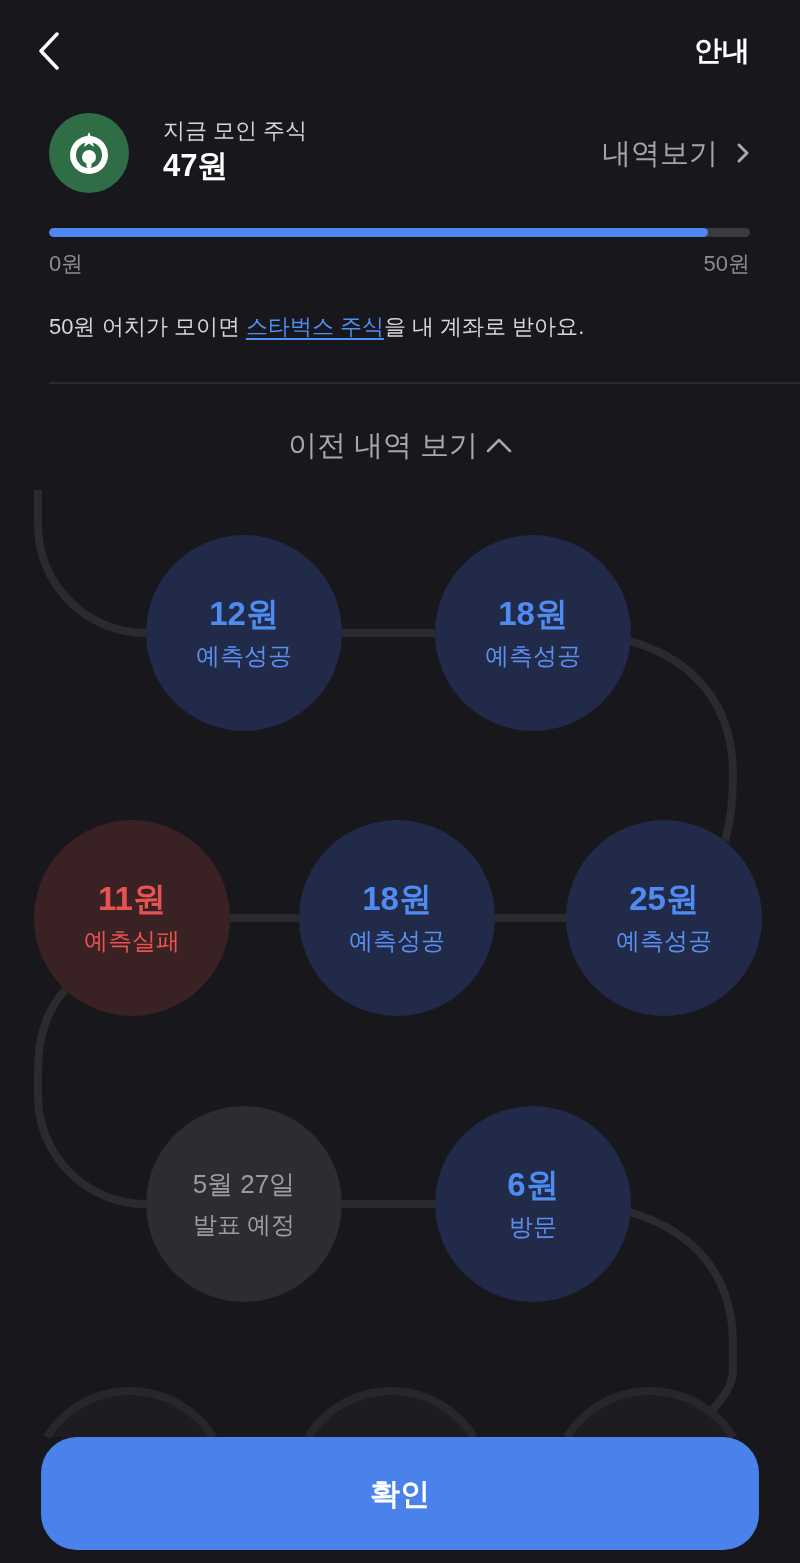  I want to click on stock-link: 스타벅스 주식, so click(314, 326).